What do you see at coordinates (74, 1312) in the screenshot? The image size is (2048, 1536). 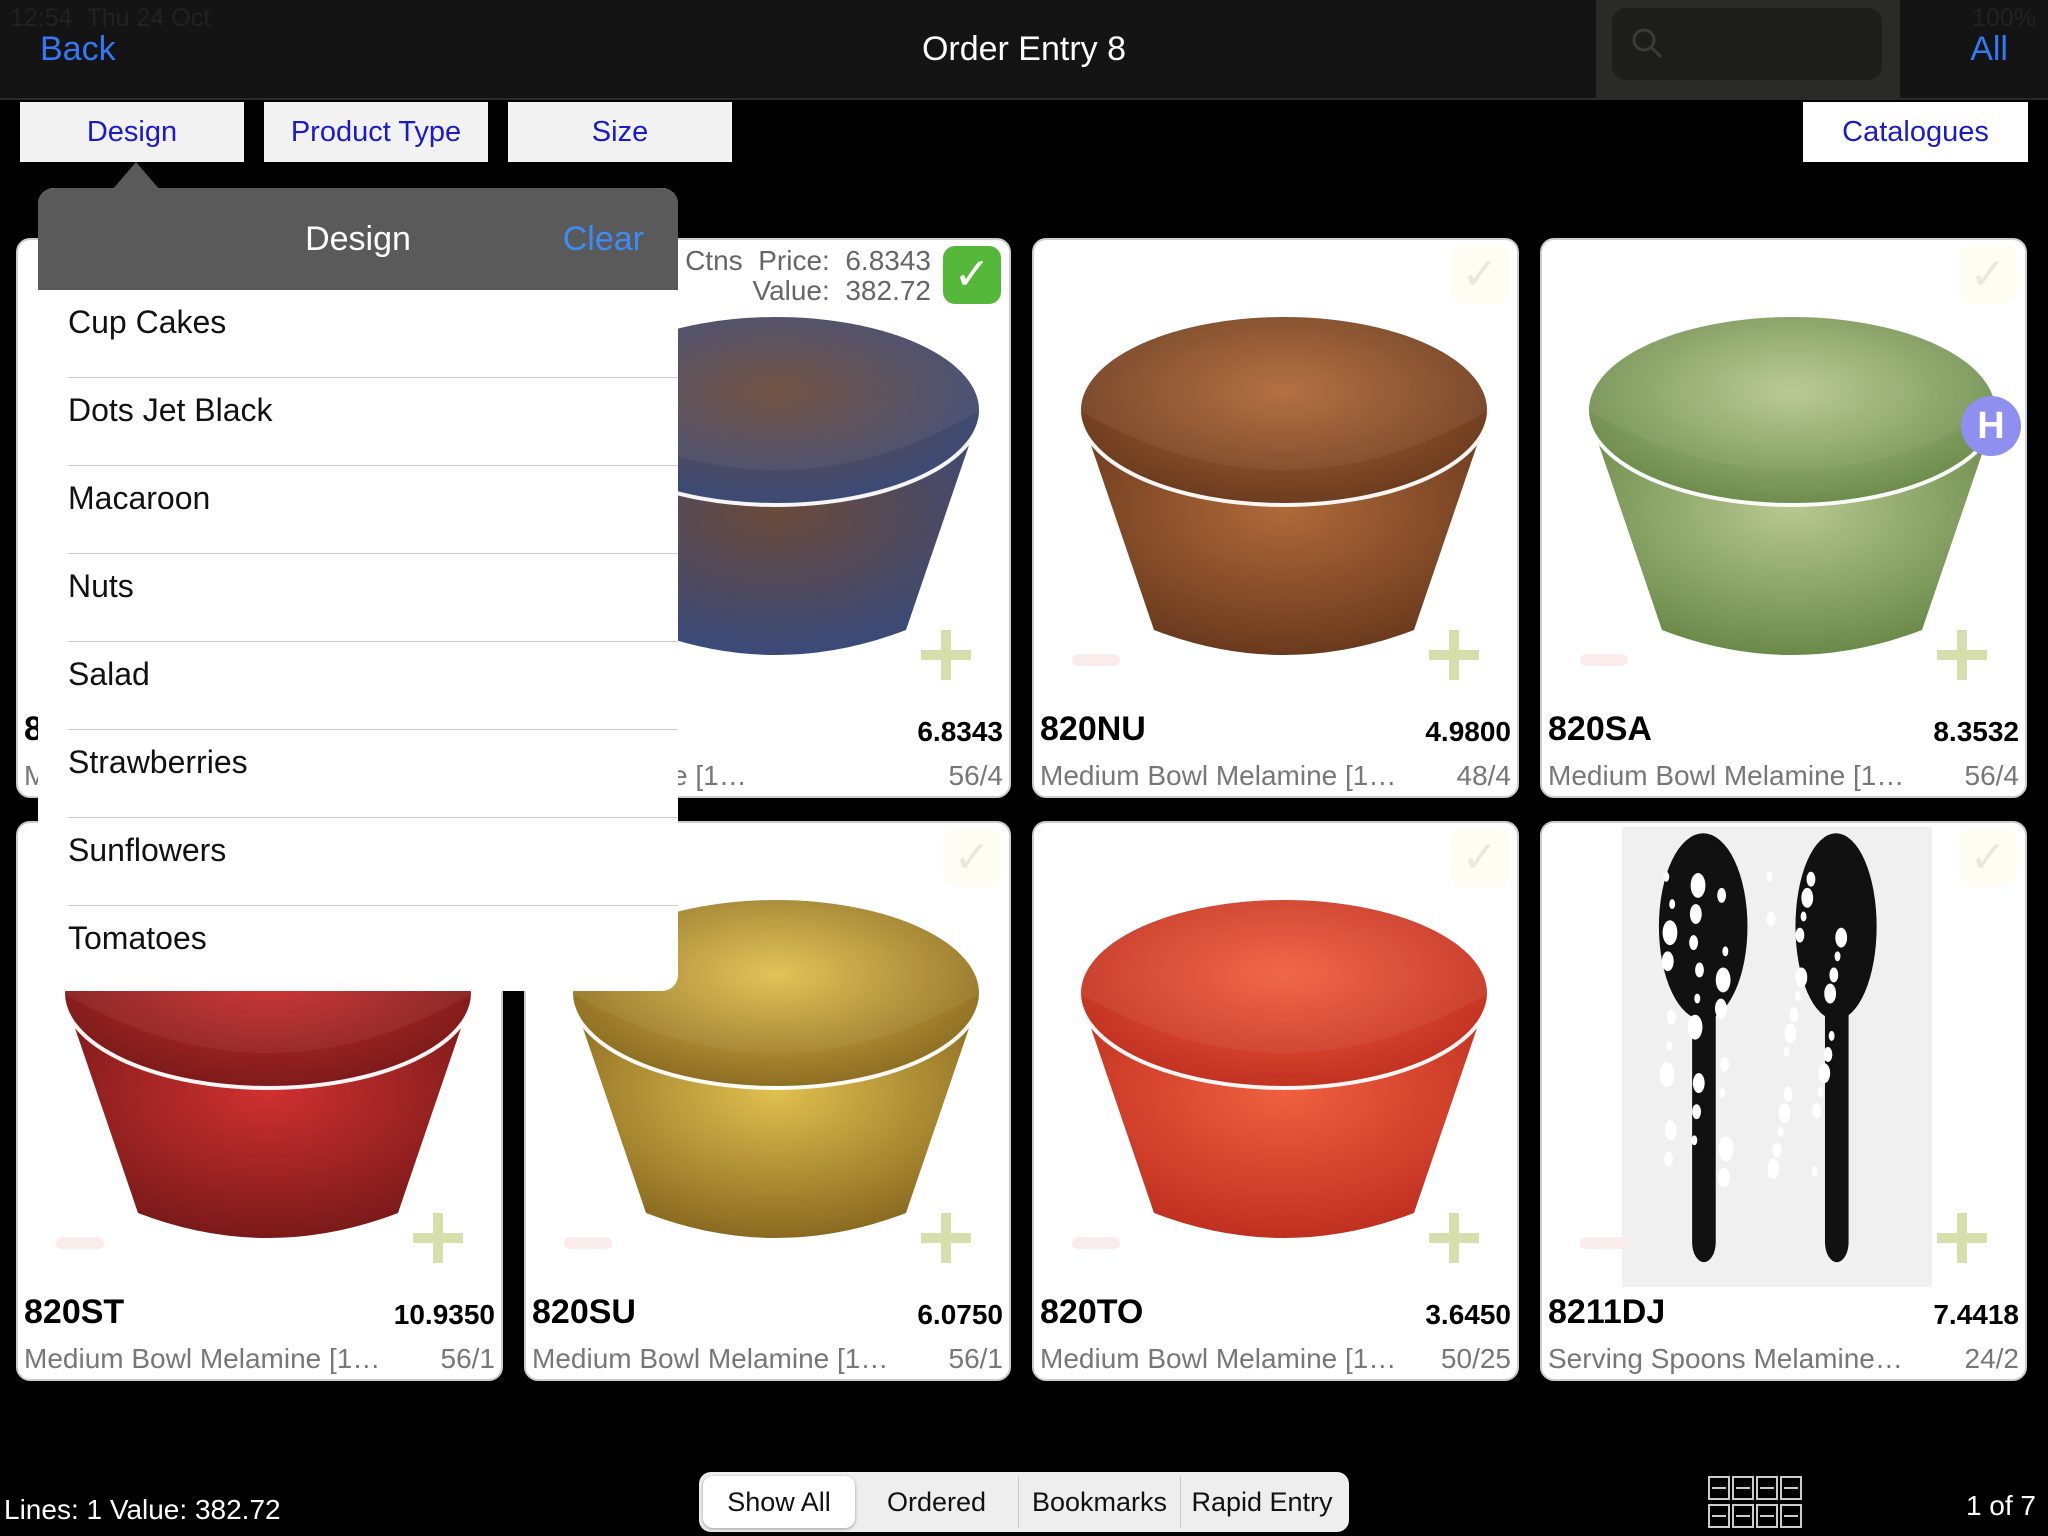 I see `product-code: 820ST` at bounding box center [74, 1312].